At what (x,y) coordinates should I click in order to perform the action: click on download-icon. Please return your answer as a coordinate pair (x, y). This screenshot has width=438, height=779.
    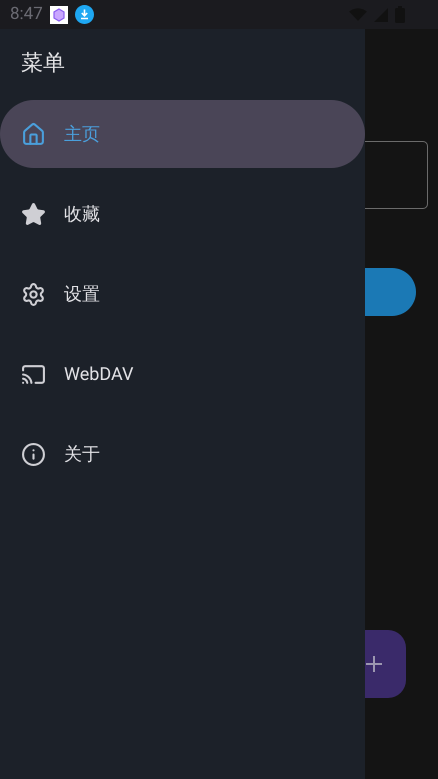
    Looking at the image, I should click on (84, 14).